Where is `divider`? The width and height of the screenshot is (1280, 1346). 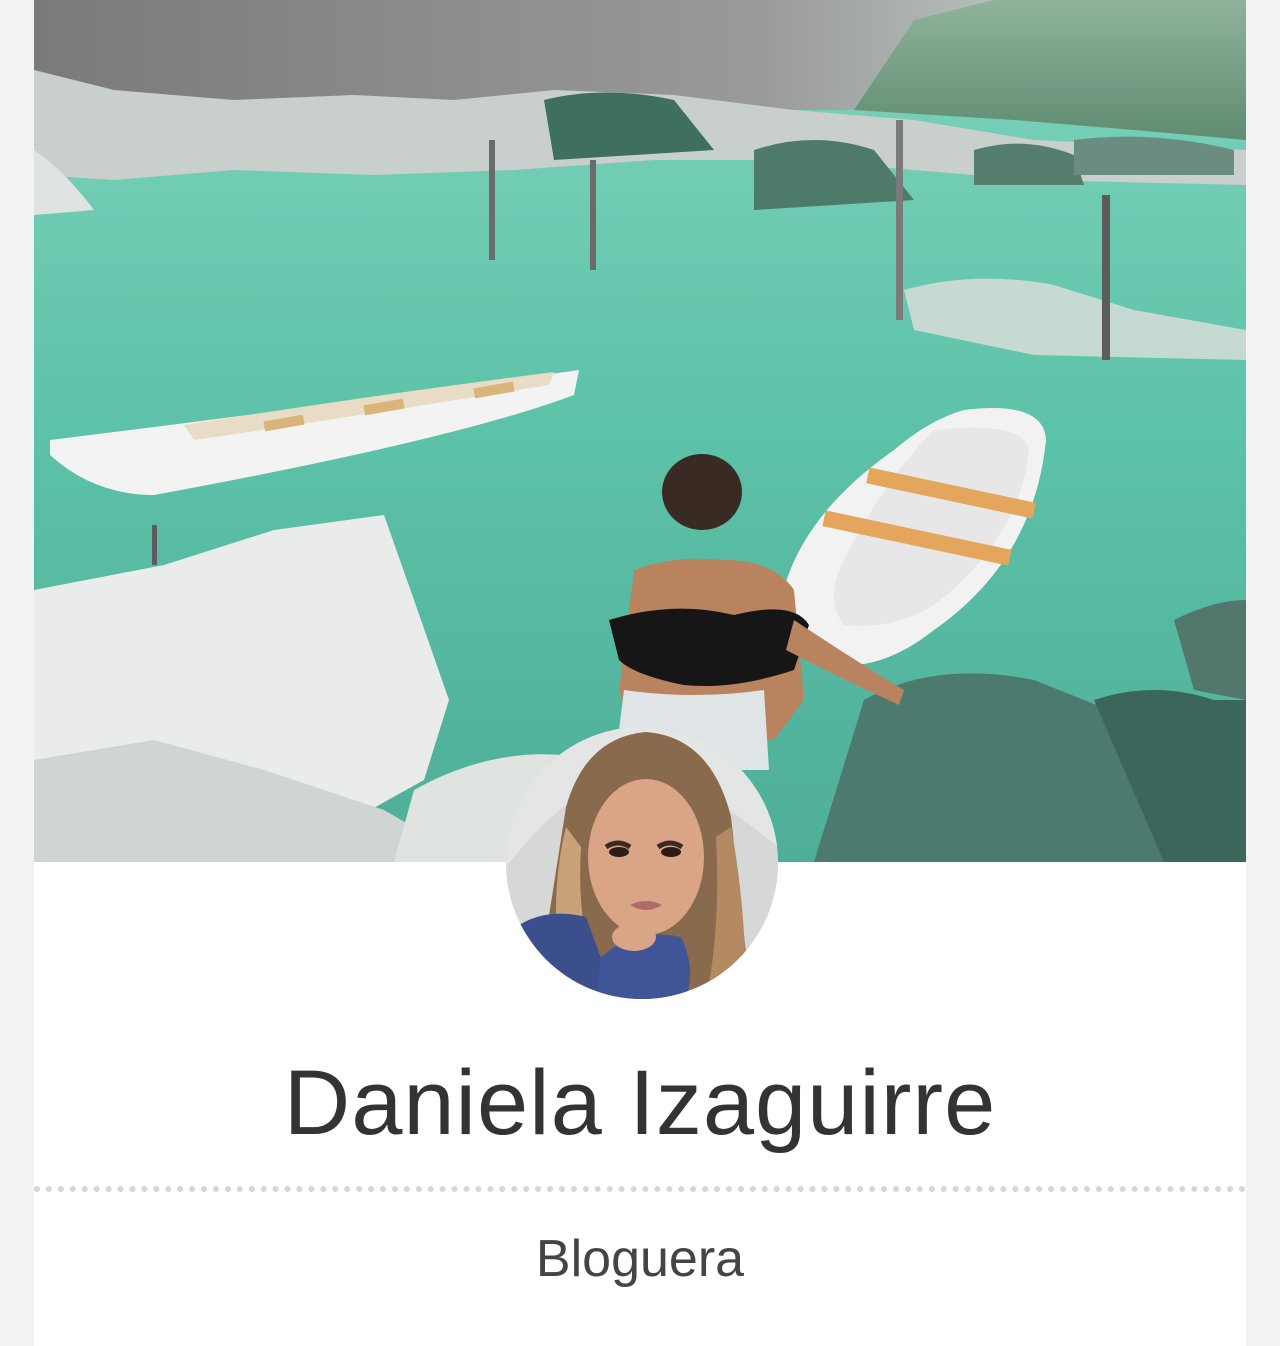
divider is located at coordinates (640, 1189).